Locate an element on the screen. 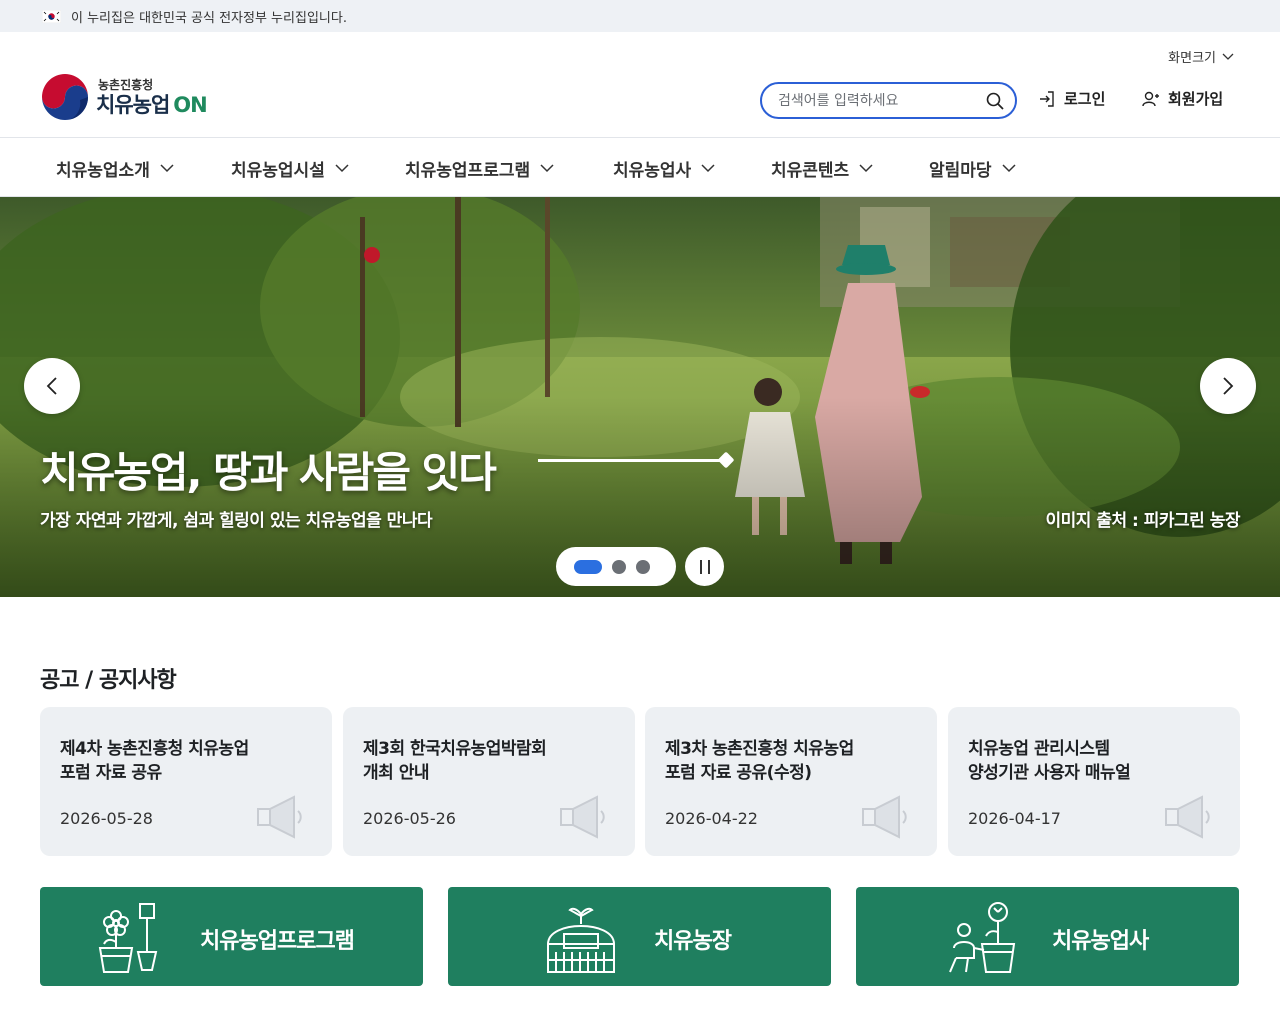 This screenshot has width=1280, height=1024. notice-card-title: 치유농업 관리시스템 양성기관 사용자 매뉴얼 is located at coordinates (1049, 761).